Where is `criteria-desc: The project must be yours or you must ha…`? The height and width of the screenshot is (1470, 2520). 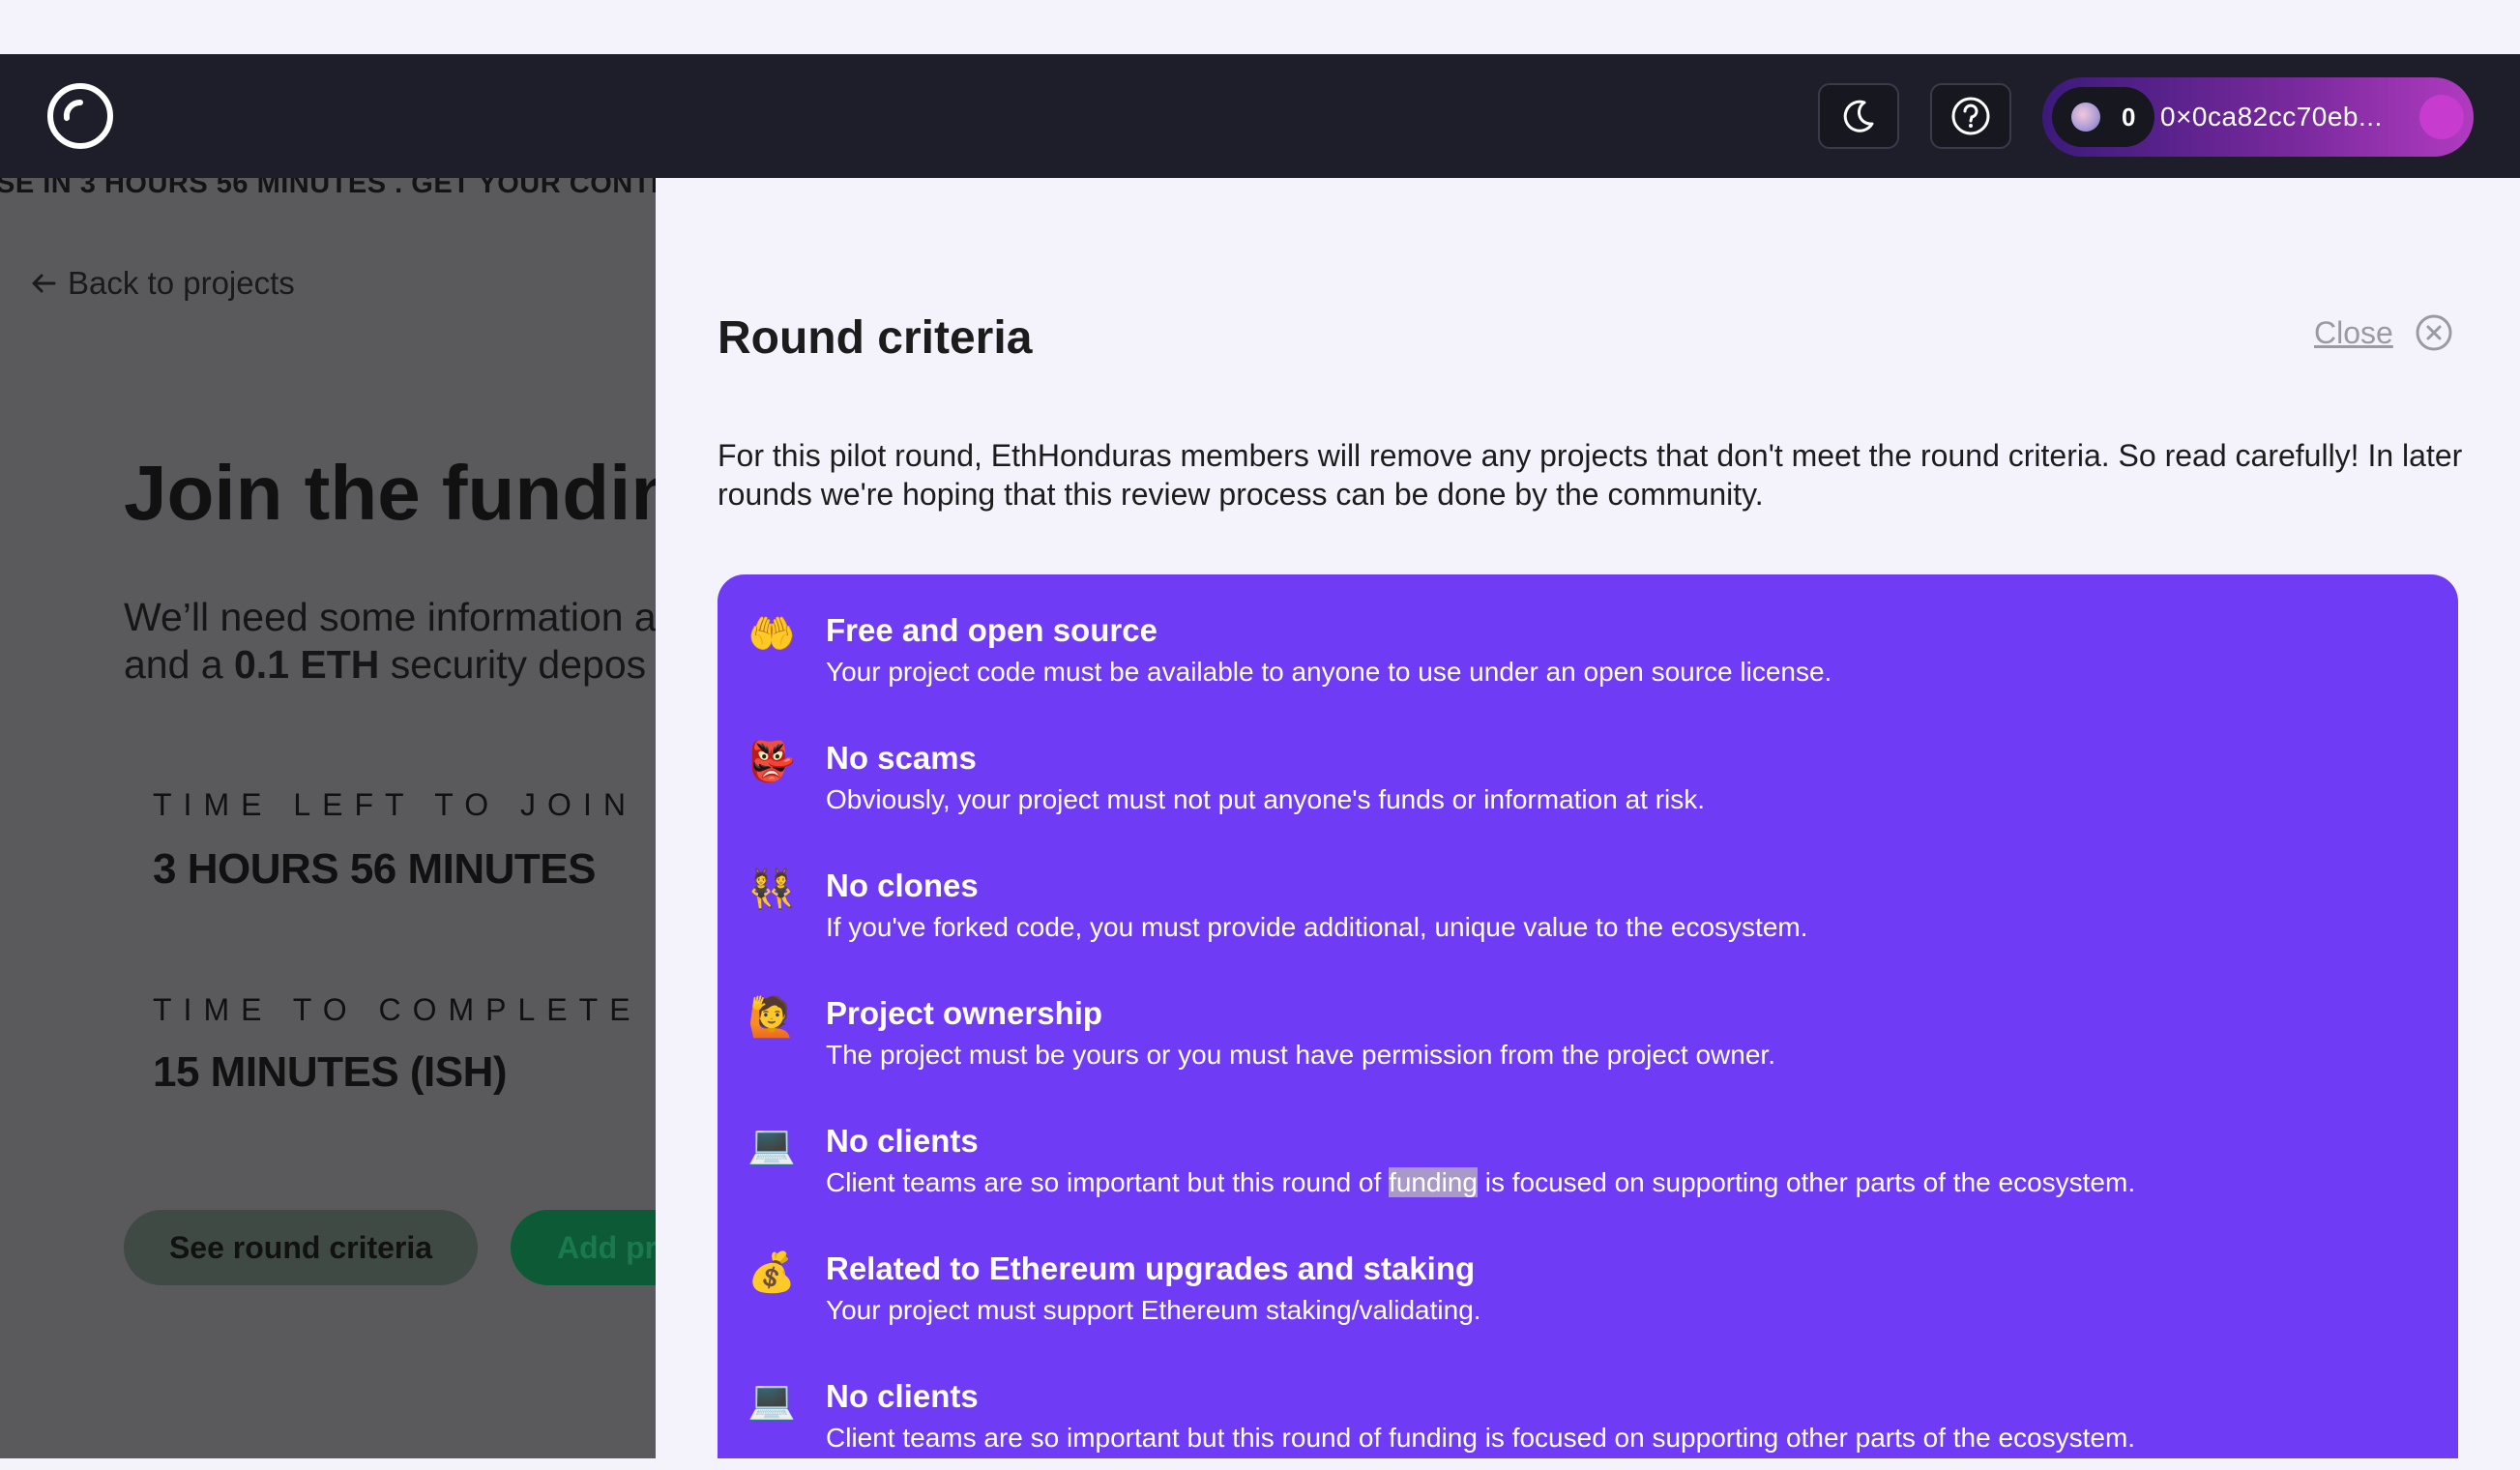
criteria-desc: The project must be yours or you must ha… is located at coordinates (1301, 1055).